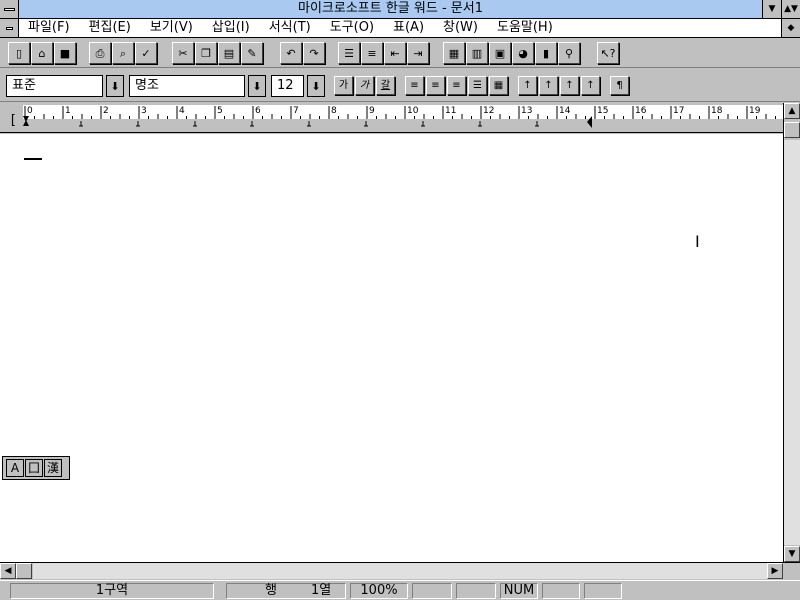 The image size is (800, 600). I want to click on menu-window: 창(W), so click(465, 28).